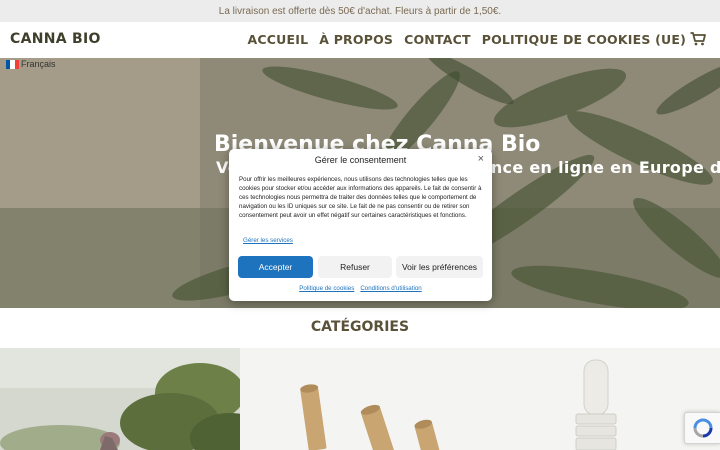 The image size is (720, 450). I want to click on recaptcha-badge, so click(702, 428).